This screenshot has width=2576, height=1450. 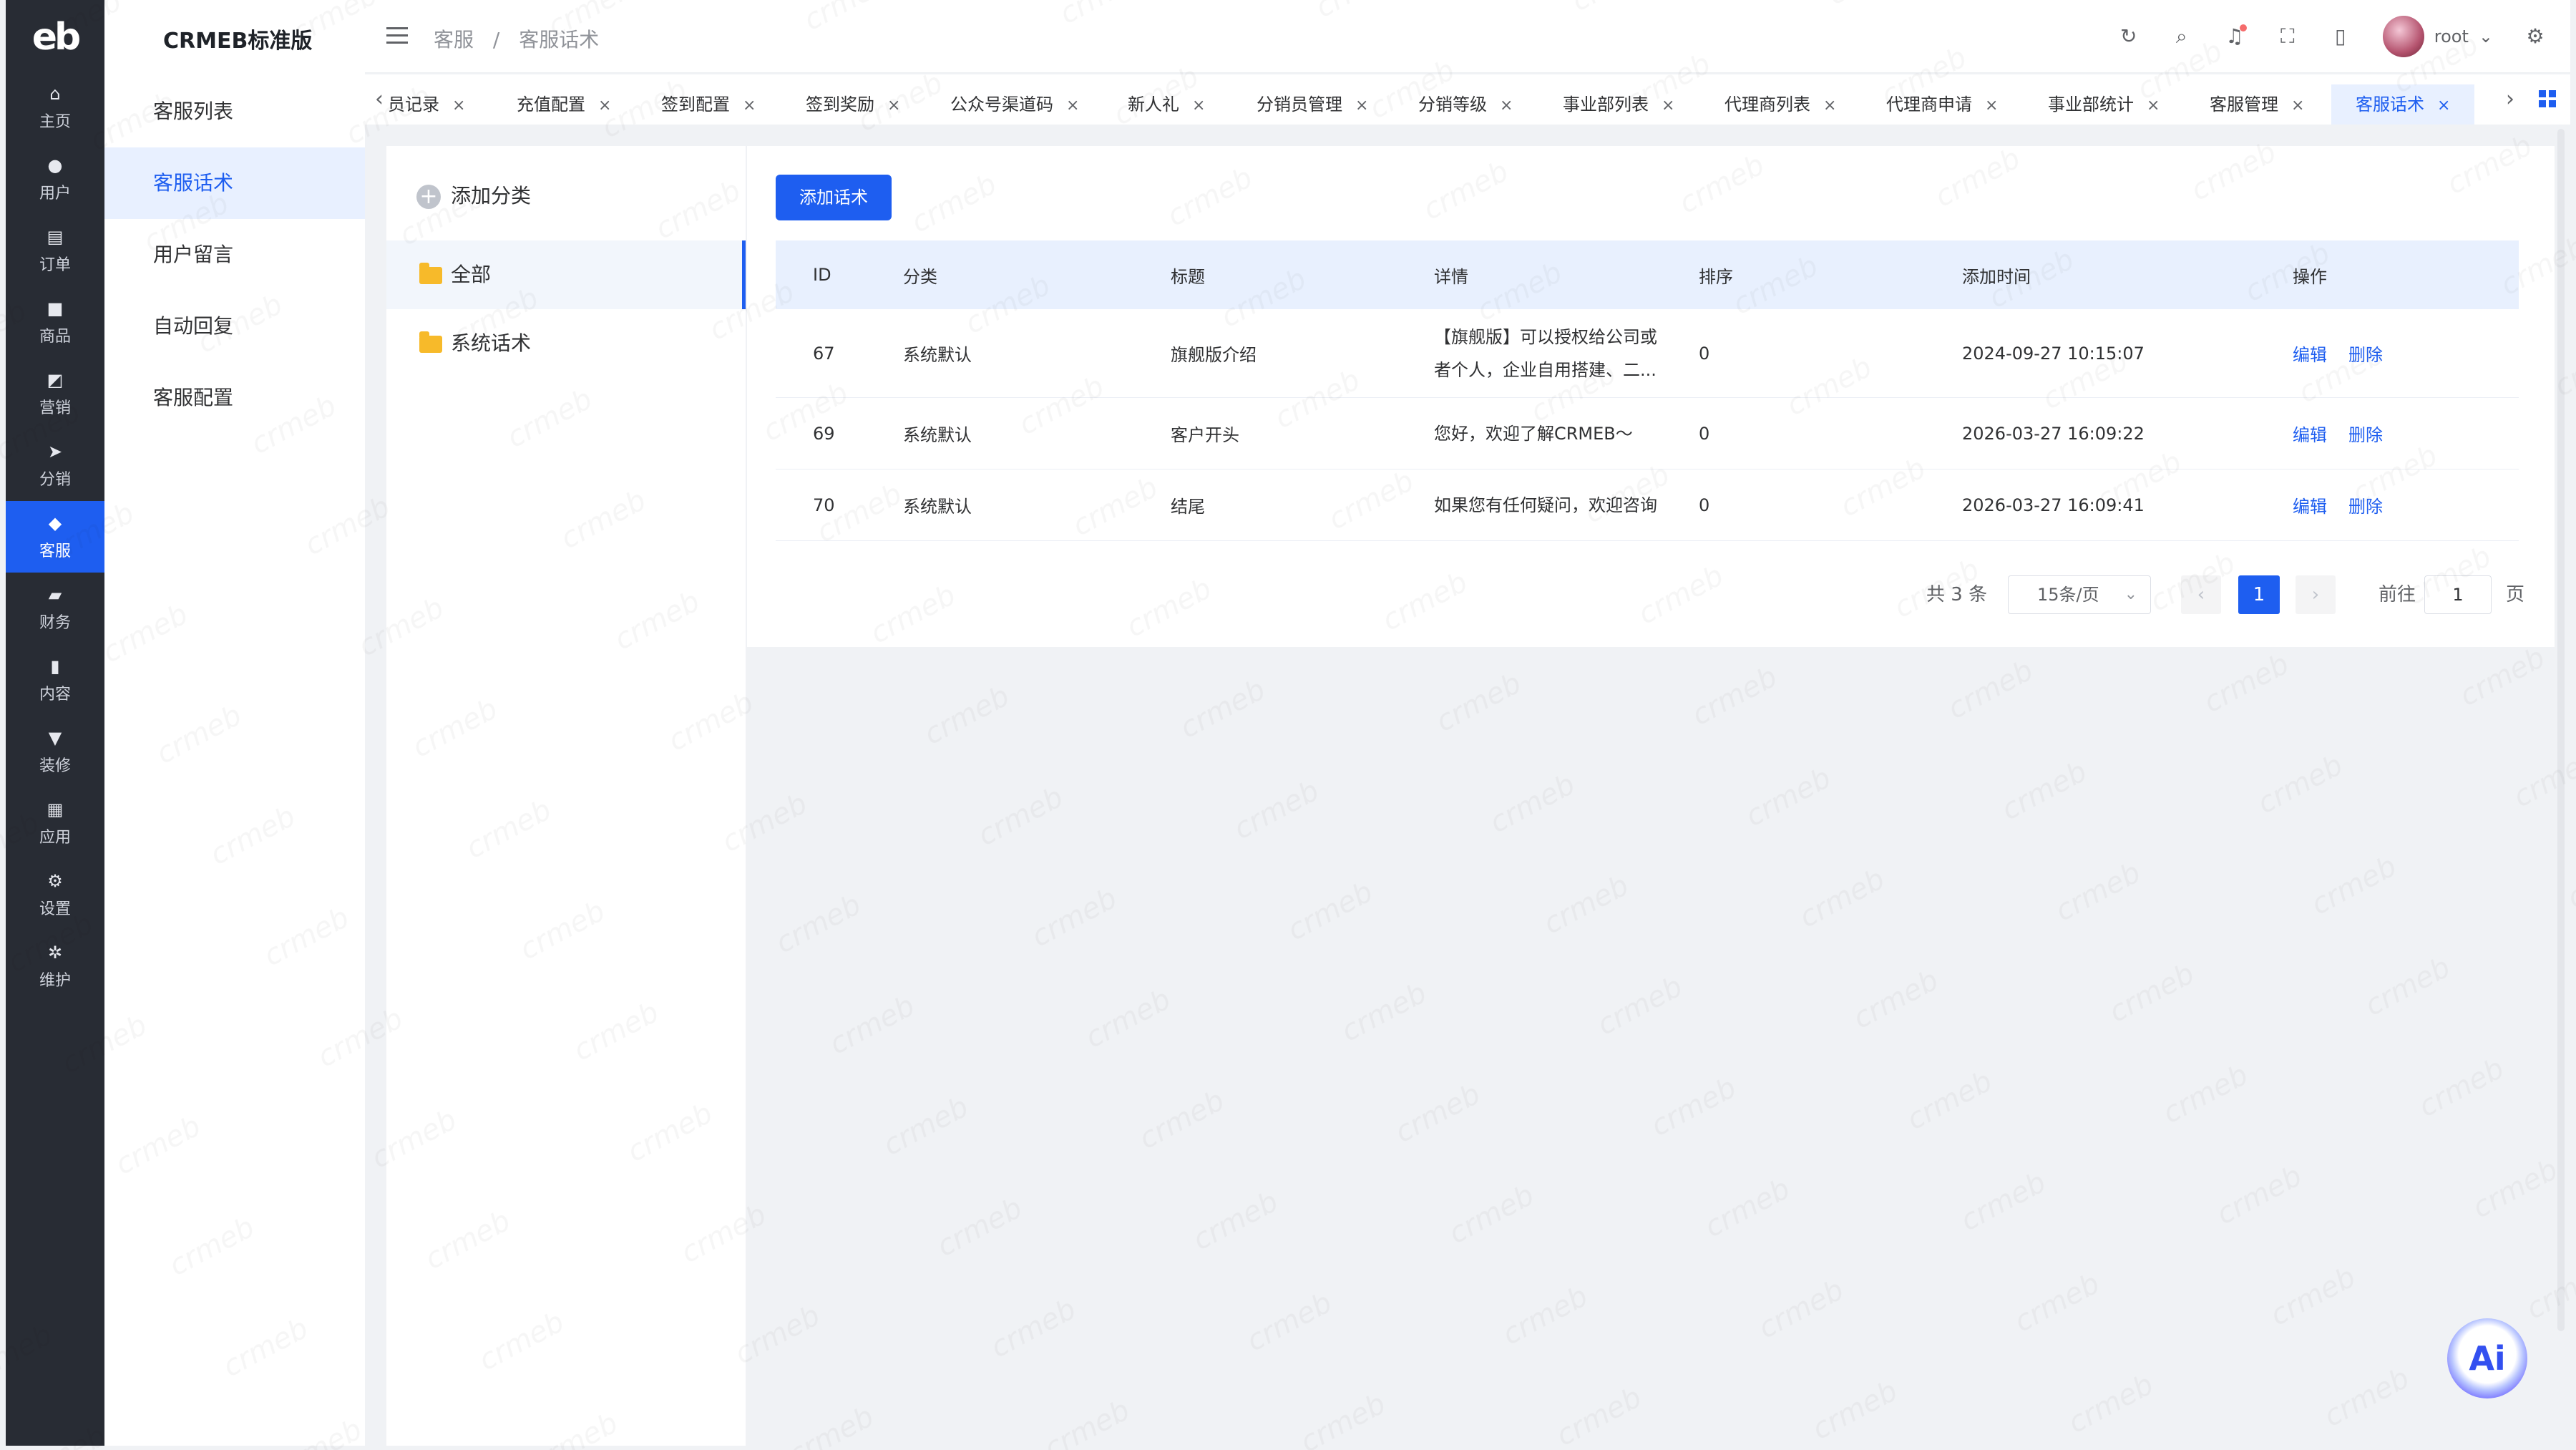 I want to click on rail-item-order: ▤ 订单, so click(x=55, y=250).